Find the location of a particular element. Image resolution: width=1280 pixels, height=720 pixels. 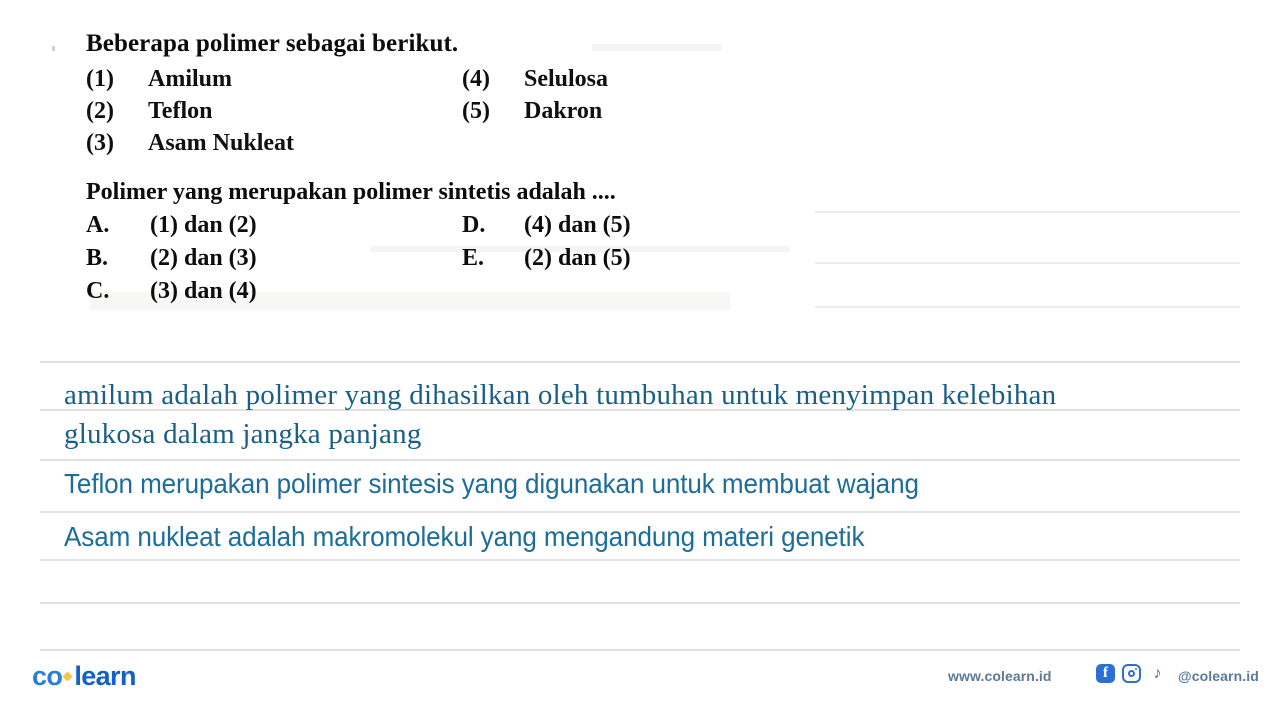

social-handle: @colearn.id is located at coordinates (1218, 676).